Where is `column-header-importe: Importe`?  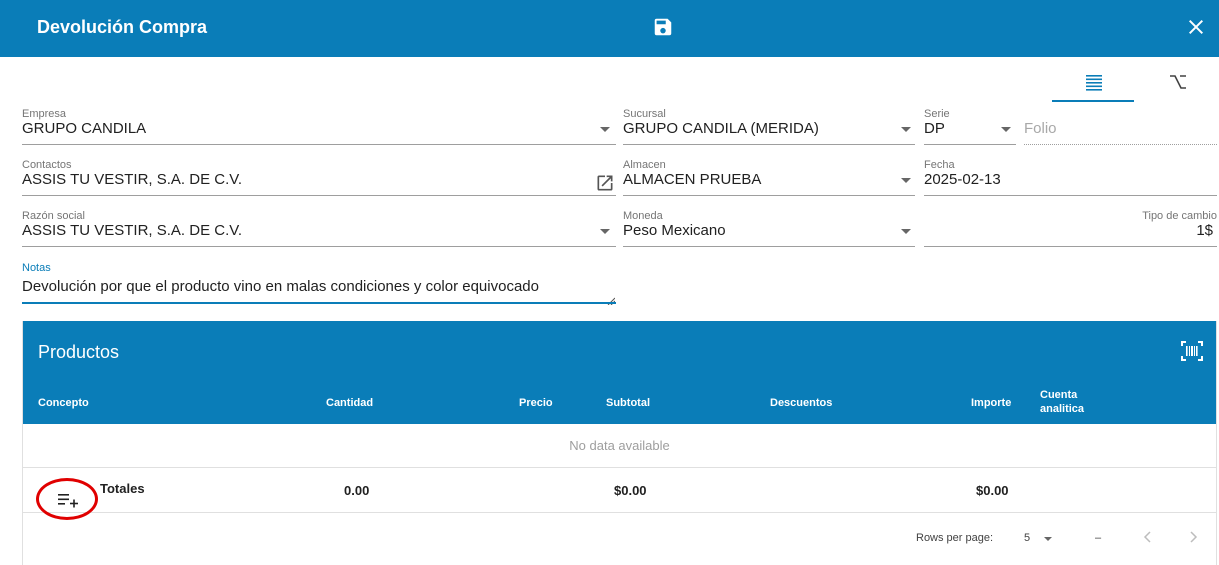
column-header-importe: Importe is located at coordinates (991, 403).